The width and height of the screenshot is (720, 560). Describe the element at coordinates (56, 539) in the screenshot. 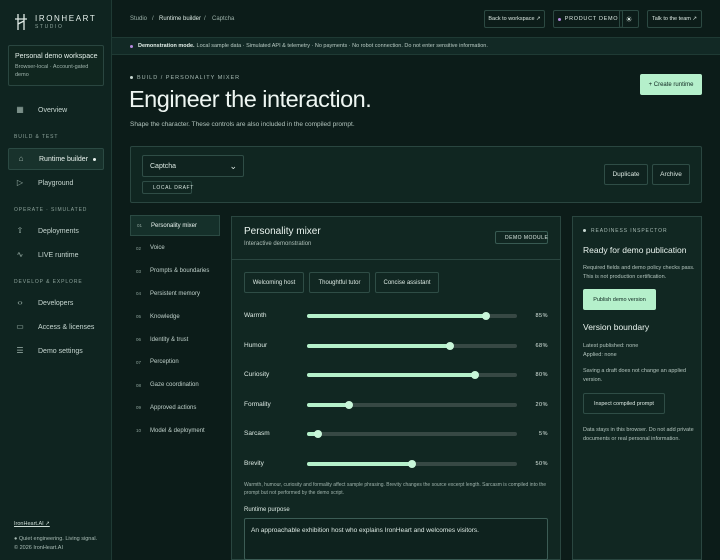

I see `footer-tagline: ● Quiet engineering. Living signal.` at that location.